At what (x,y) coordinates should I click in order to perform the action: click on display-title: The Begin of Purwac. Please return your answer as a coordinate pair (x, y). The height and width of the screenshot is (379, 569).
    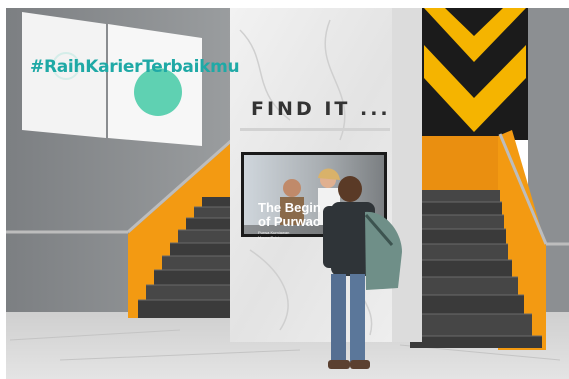
    Looking at the image, I should click on (289, 215).